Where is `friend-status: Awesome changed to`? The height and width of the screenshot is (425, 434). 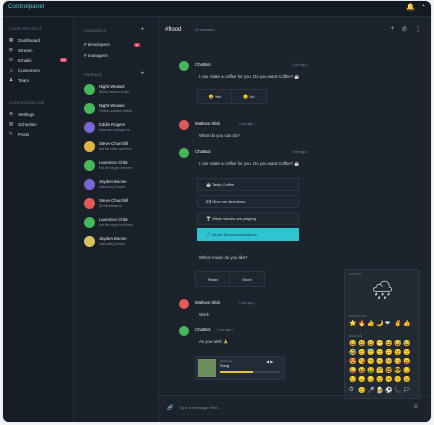
friend-status: Awesome changed to is located at coordinates (114, 130).